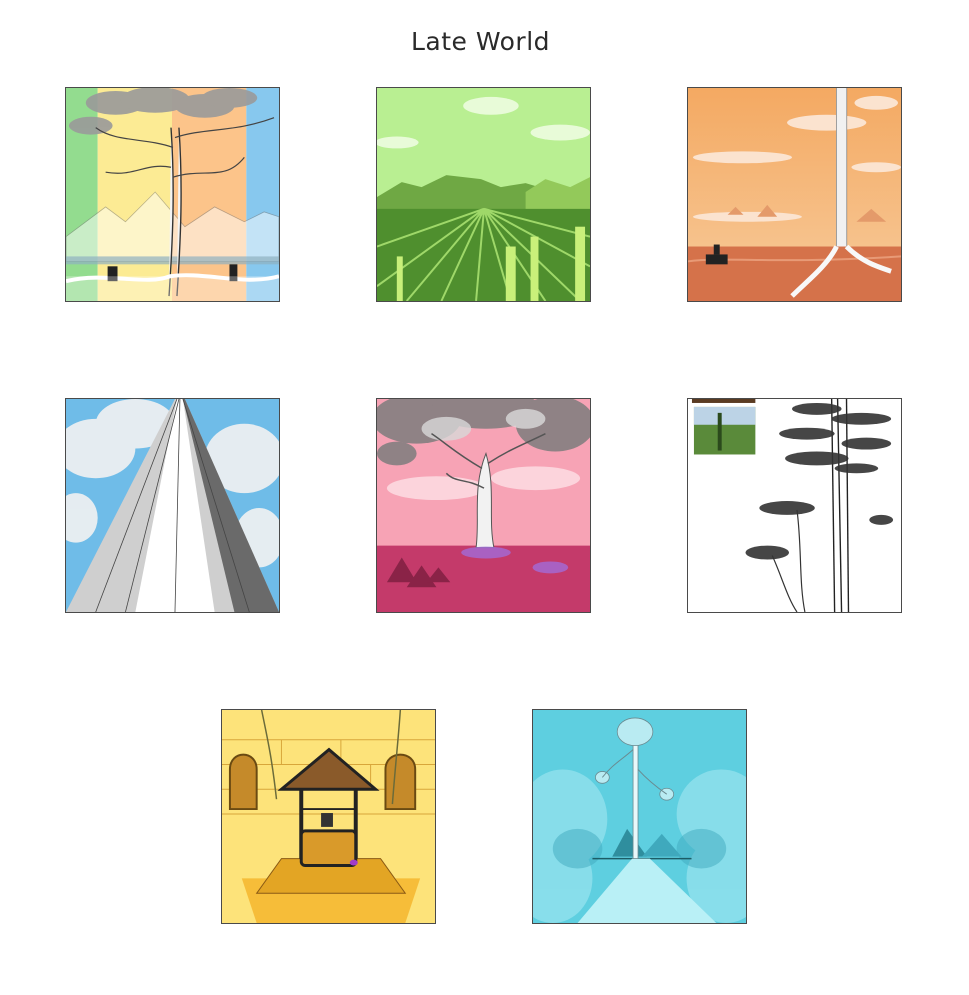 The image size is (969, 995). I want to click on ink-pine-trees-image, so click(794, 505).